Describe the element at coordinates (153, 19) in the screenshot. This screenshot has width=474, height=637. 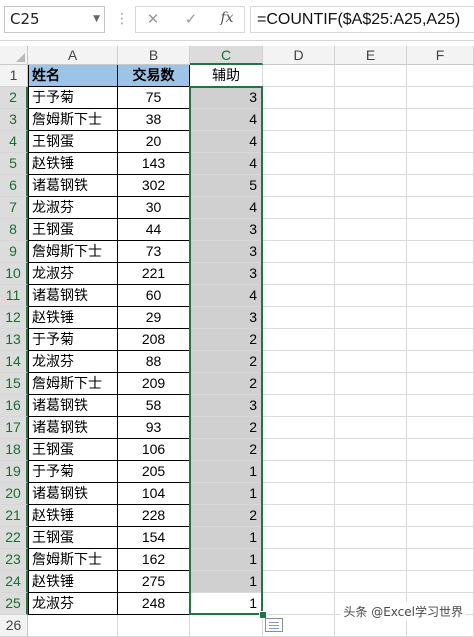
I see `cancel-icon: ✕` at that location.